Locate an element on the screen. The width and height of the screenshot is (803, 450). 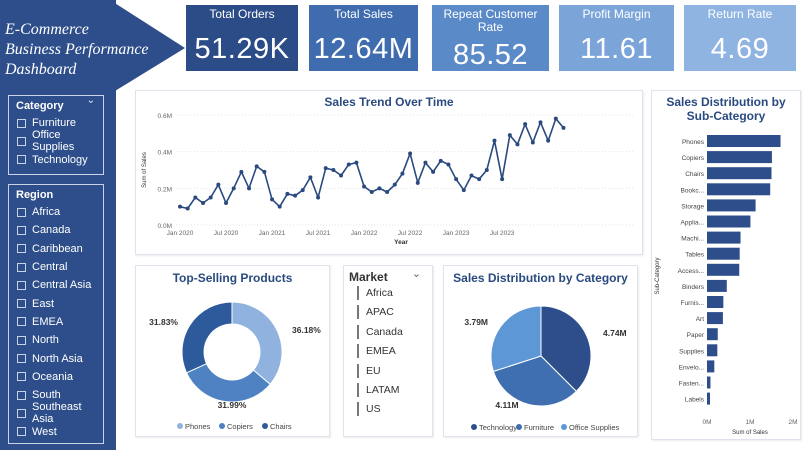
region-option: Africa is located at coordinates (56, 212).